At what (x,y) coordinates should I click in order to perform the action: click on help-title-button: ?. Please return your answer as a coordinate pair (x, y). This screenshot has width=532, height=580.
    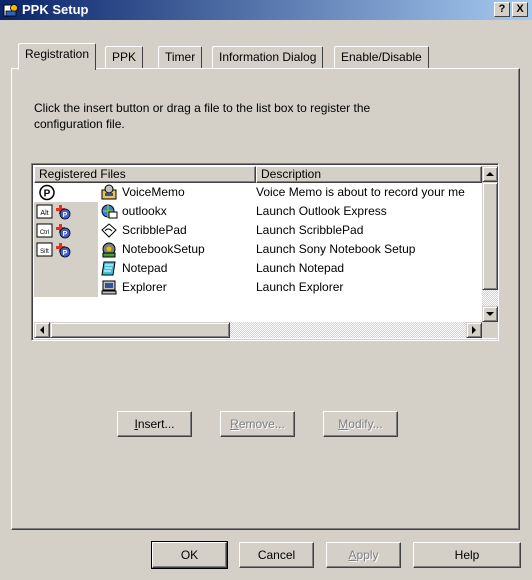
    Looking at the image, I should click on (502, 9).